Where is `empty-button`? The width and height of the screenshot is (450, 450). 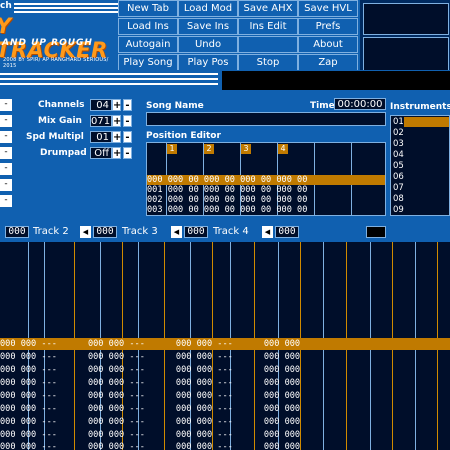 empty-button is located at coordinates (268, 44).